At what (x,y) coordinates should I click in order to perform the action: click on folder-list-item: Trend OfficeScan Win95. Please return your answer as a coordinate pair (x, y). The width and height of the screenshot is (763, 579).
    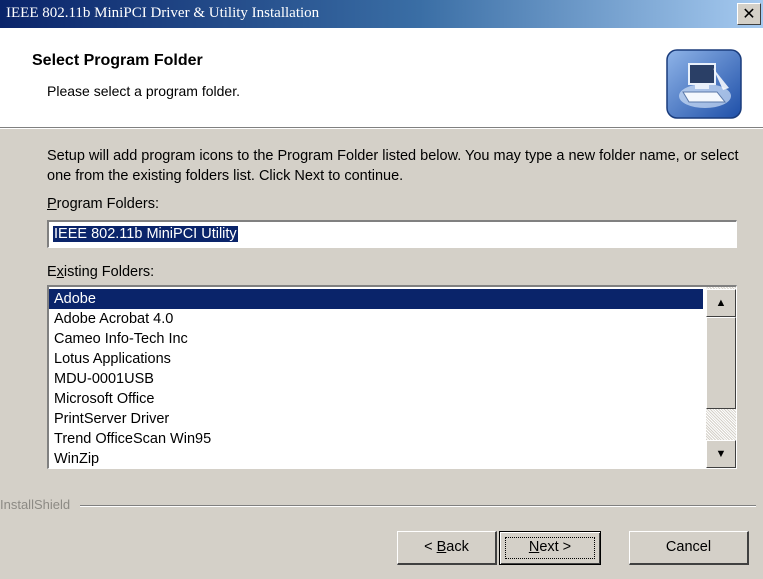
    Looking at the image, I should click on (376, 439).